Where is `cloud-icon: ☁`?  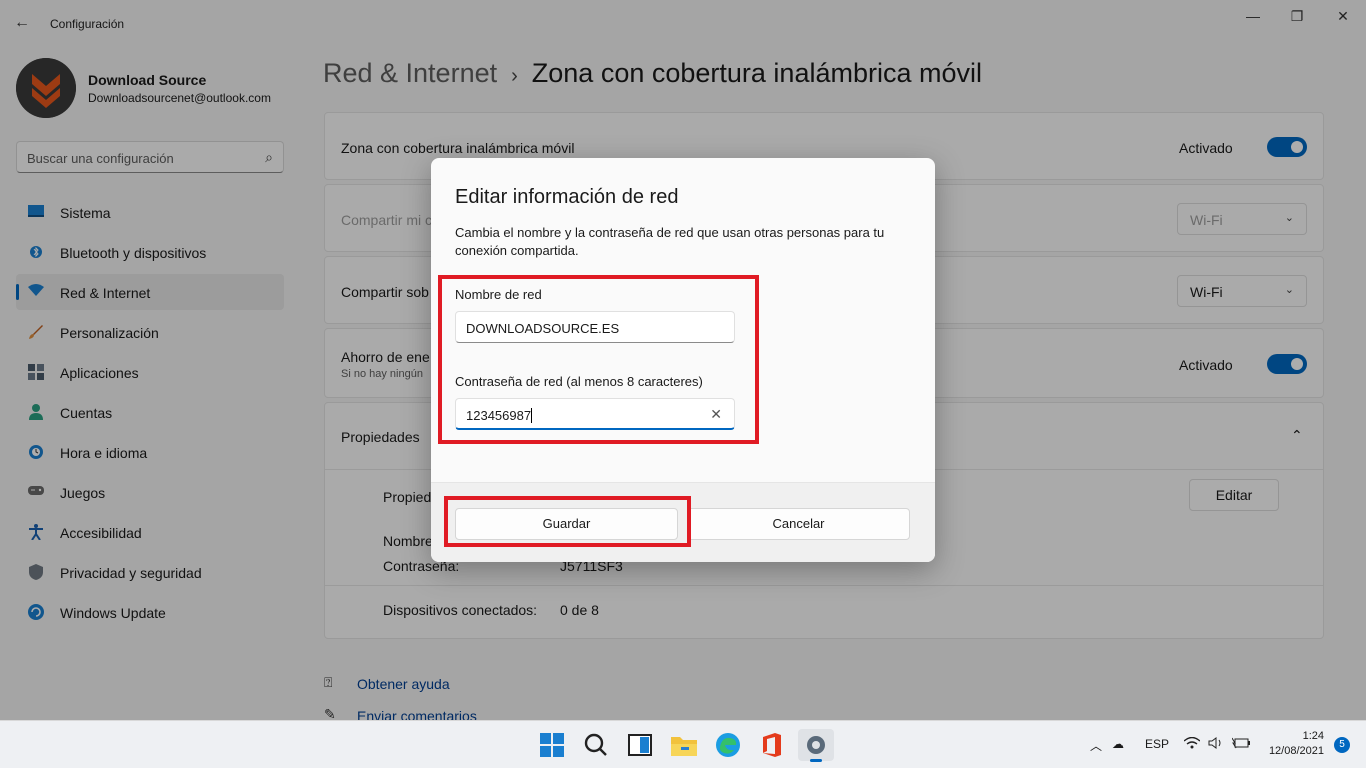
cloud-icon: ☁ is located at coordinates (1118, 744).